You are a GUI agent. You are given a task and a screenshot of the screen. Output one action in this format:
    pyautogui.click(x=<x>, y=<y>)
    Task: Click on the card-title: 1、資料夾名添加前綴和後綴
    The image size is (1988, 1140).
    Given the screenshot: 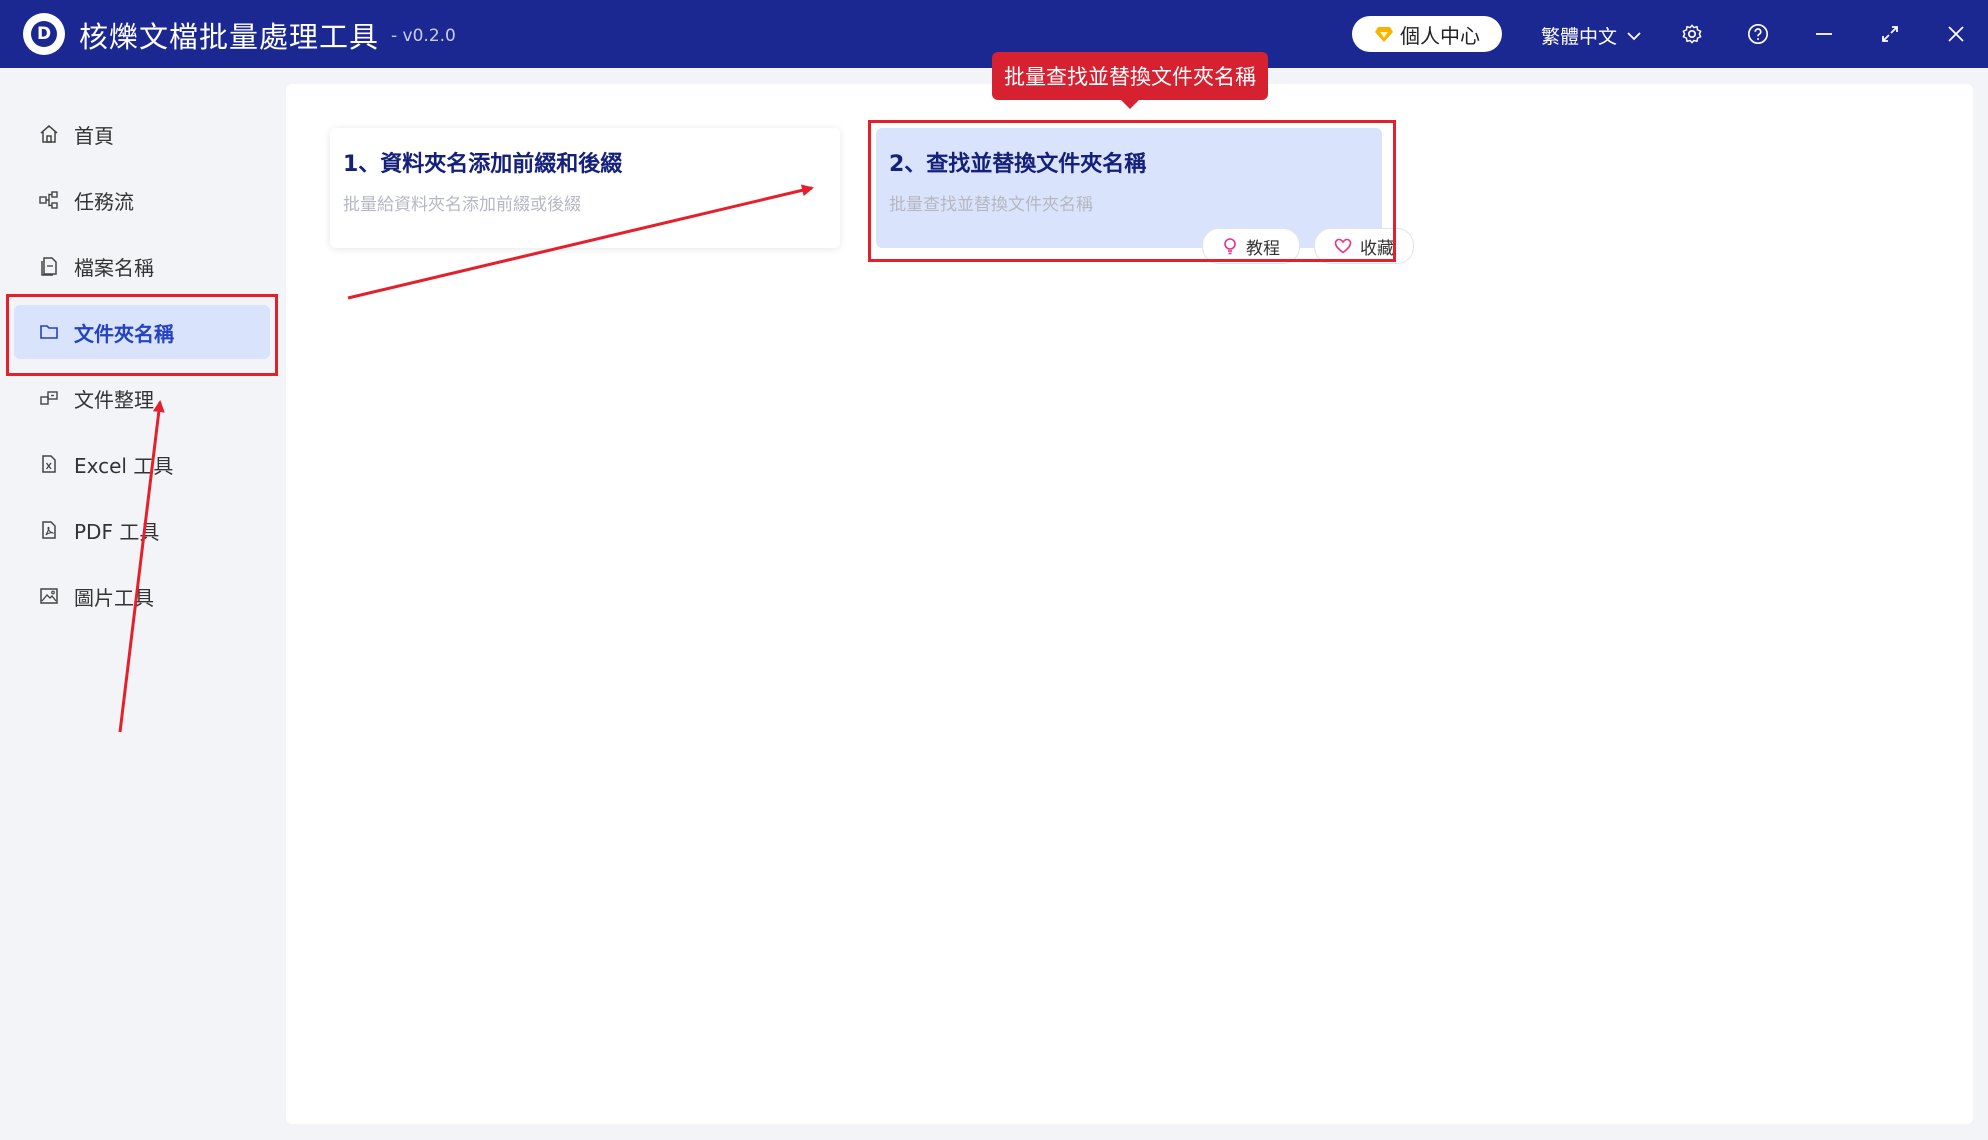 What is the action you would take?
    pyautogui.click(x=483, y=164)
    